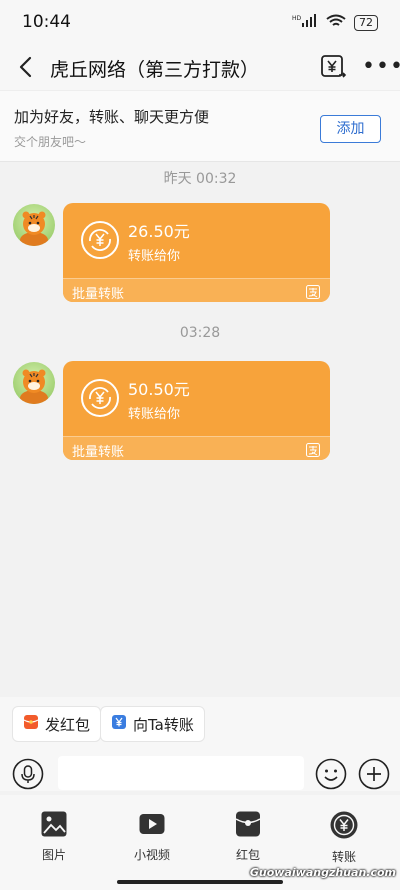  I want to click on status-time: 10:44, so click(46, 22).